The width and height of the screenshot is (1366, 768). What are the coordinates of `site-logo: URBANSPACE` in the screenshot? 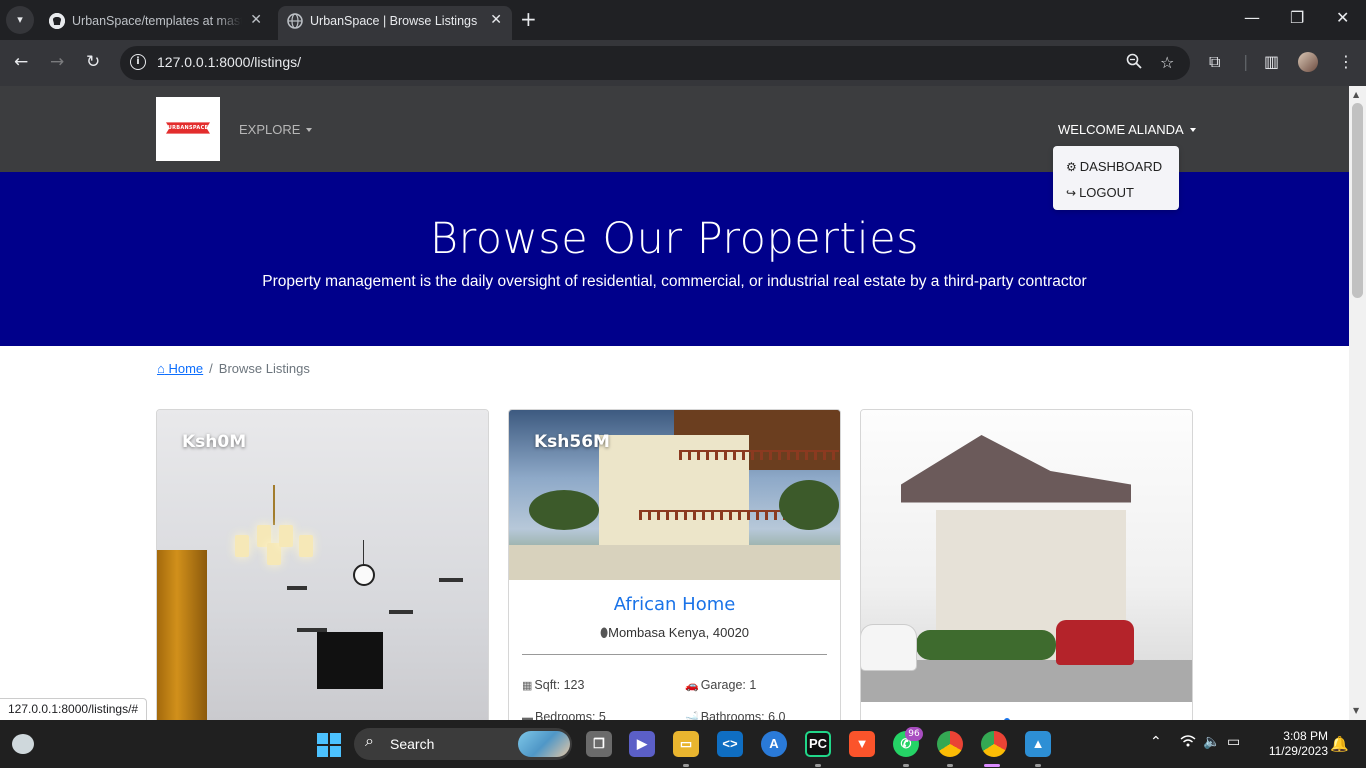 It's located at (188, 129).